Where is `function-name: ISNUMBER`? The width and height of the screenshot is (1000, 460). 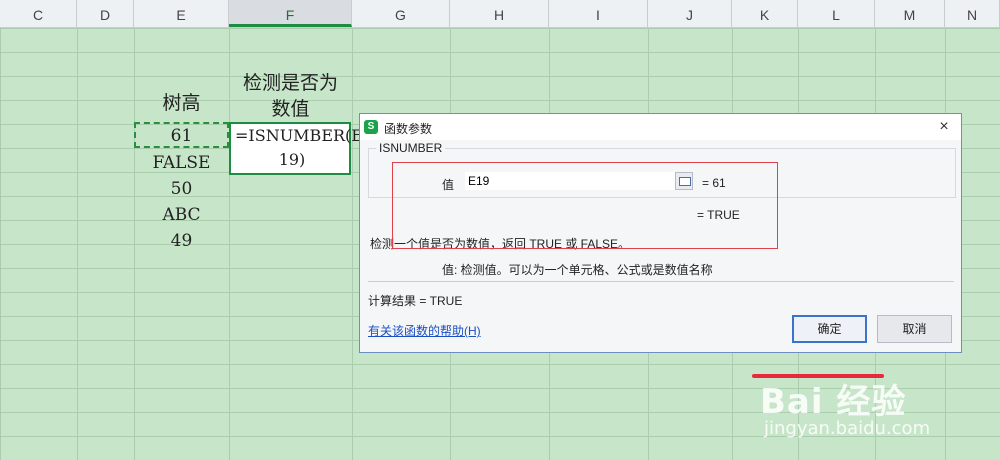 function-name: ISNUMBER is located at coordinates (411, 148).